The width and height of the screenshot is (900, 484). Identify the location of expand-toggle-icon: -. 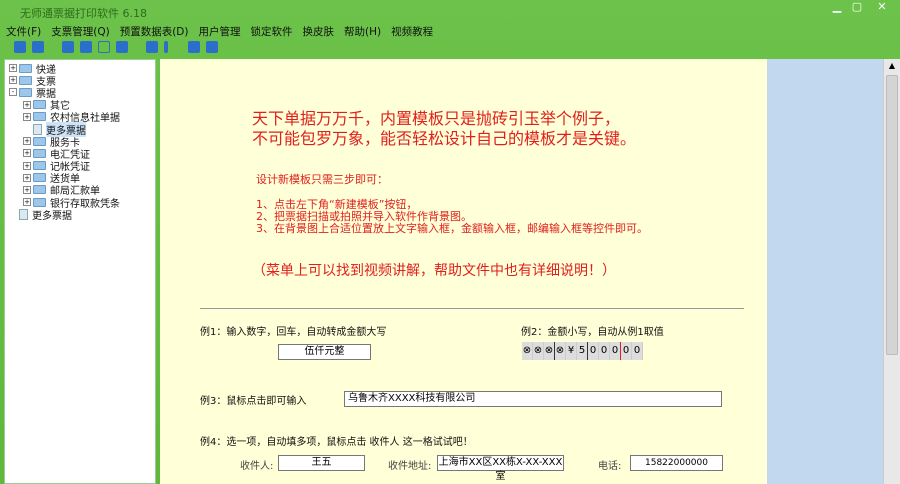
(13, 92).